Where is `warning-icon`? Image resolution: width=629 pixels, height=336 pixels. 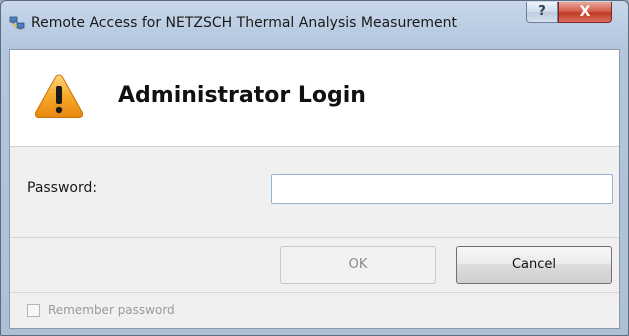
warning-icon is located at coordinates (59, 96).